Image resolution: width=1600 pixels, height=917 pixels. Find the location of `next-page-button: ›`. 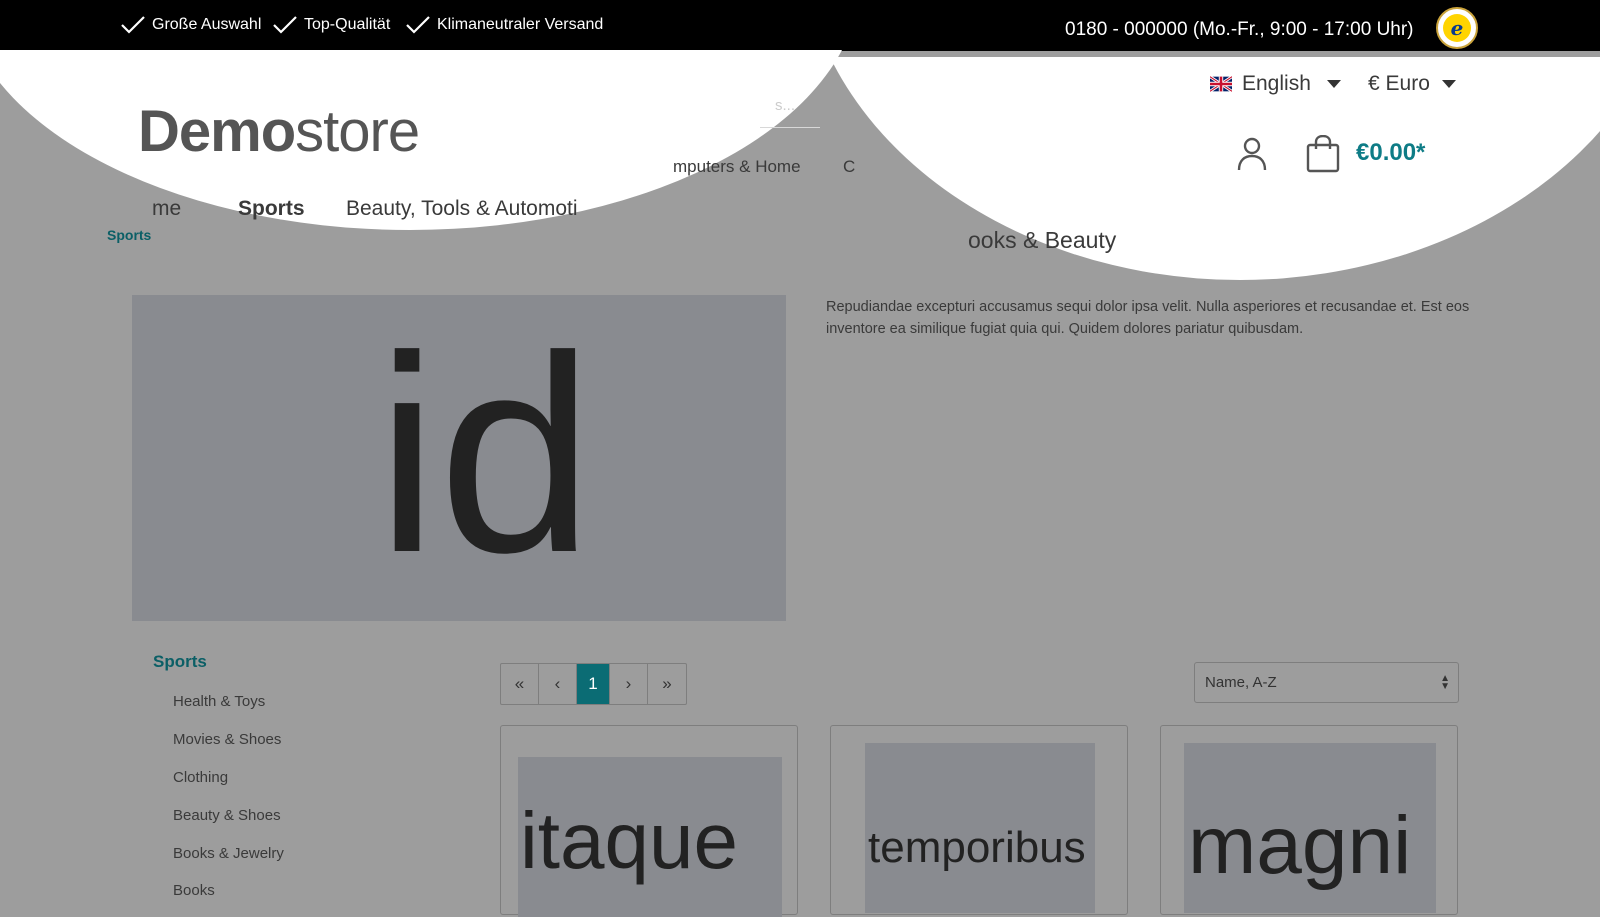

next-page-button: › is located at coordinates (629, 684).